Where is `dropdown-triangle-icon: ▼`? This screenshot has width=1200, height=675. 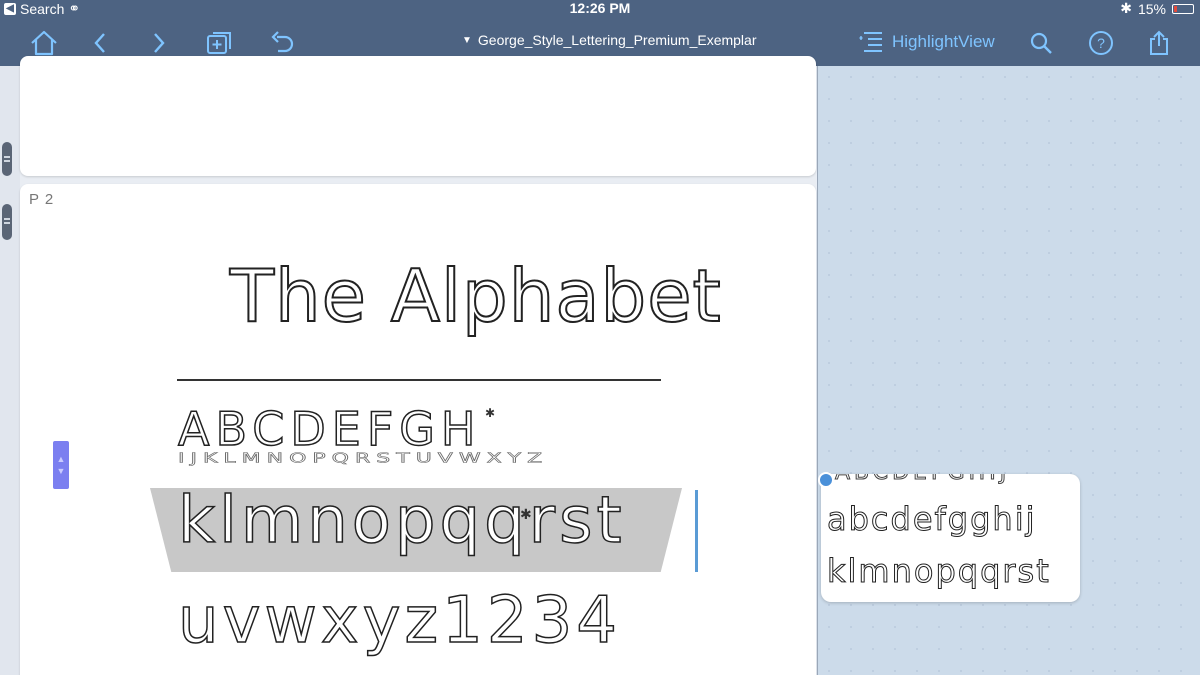 dropdown-triangle-icon: ▼ is located at coordinates (467, 40).